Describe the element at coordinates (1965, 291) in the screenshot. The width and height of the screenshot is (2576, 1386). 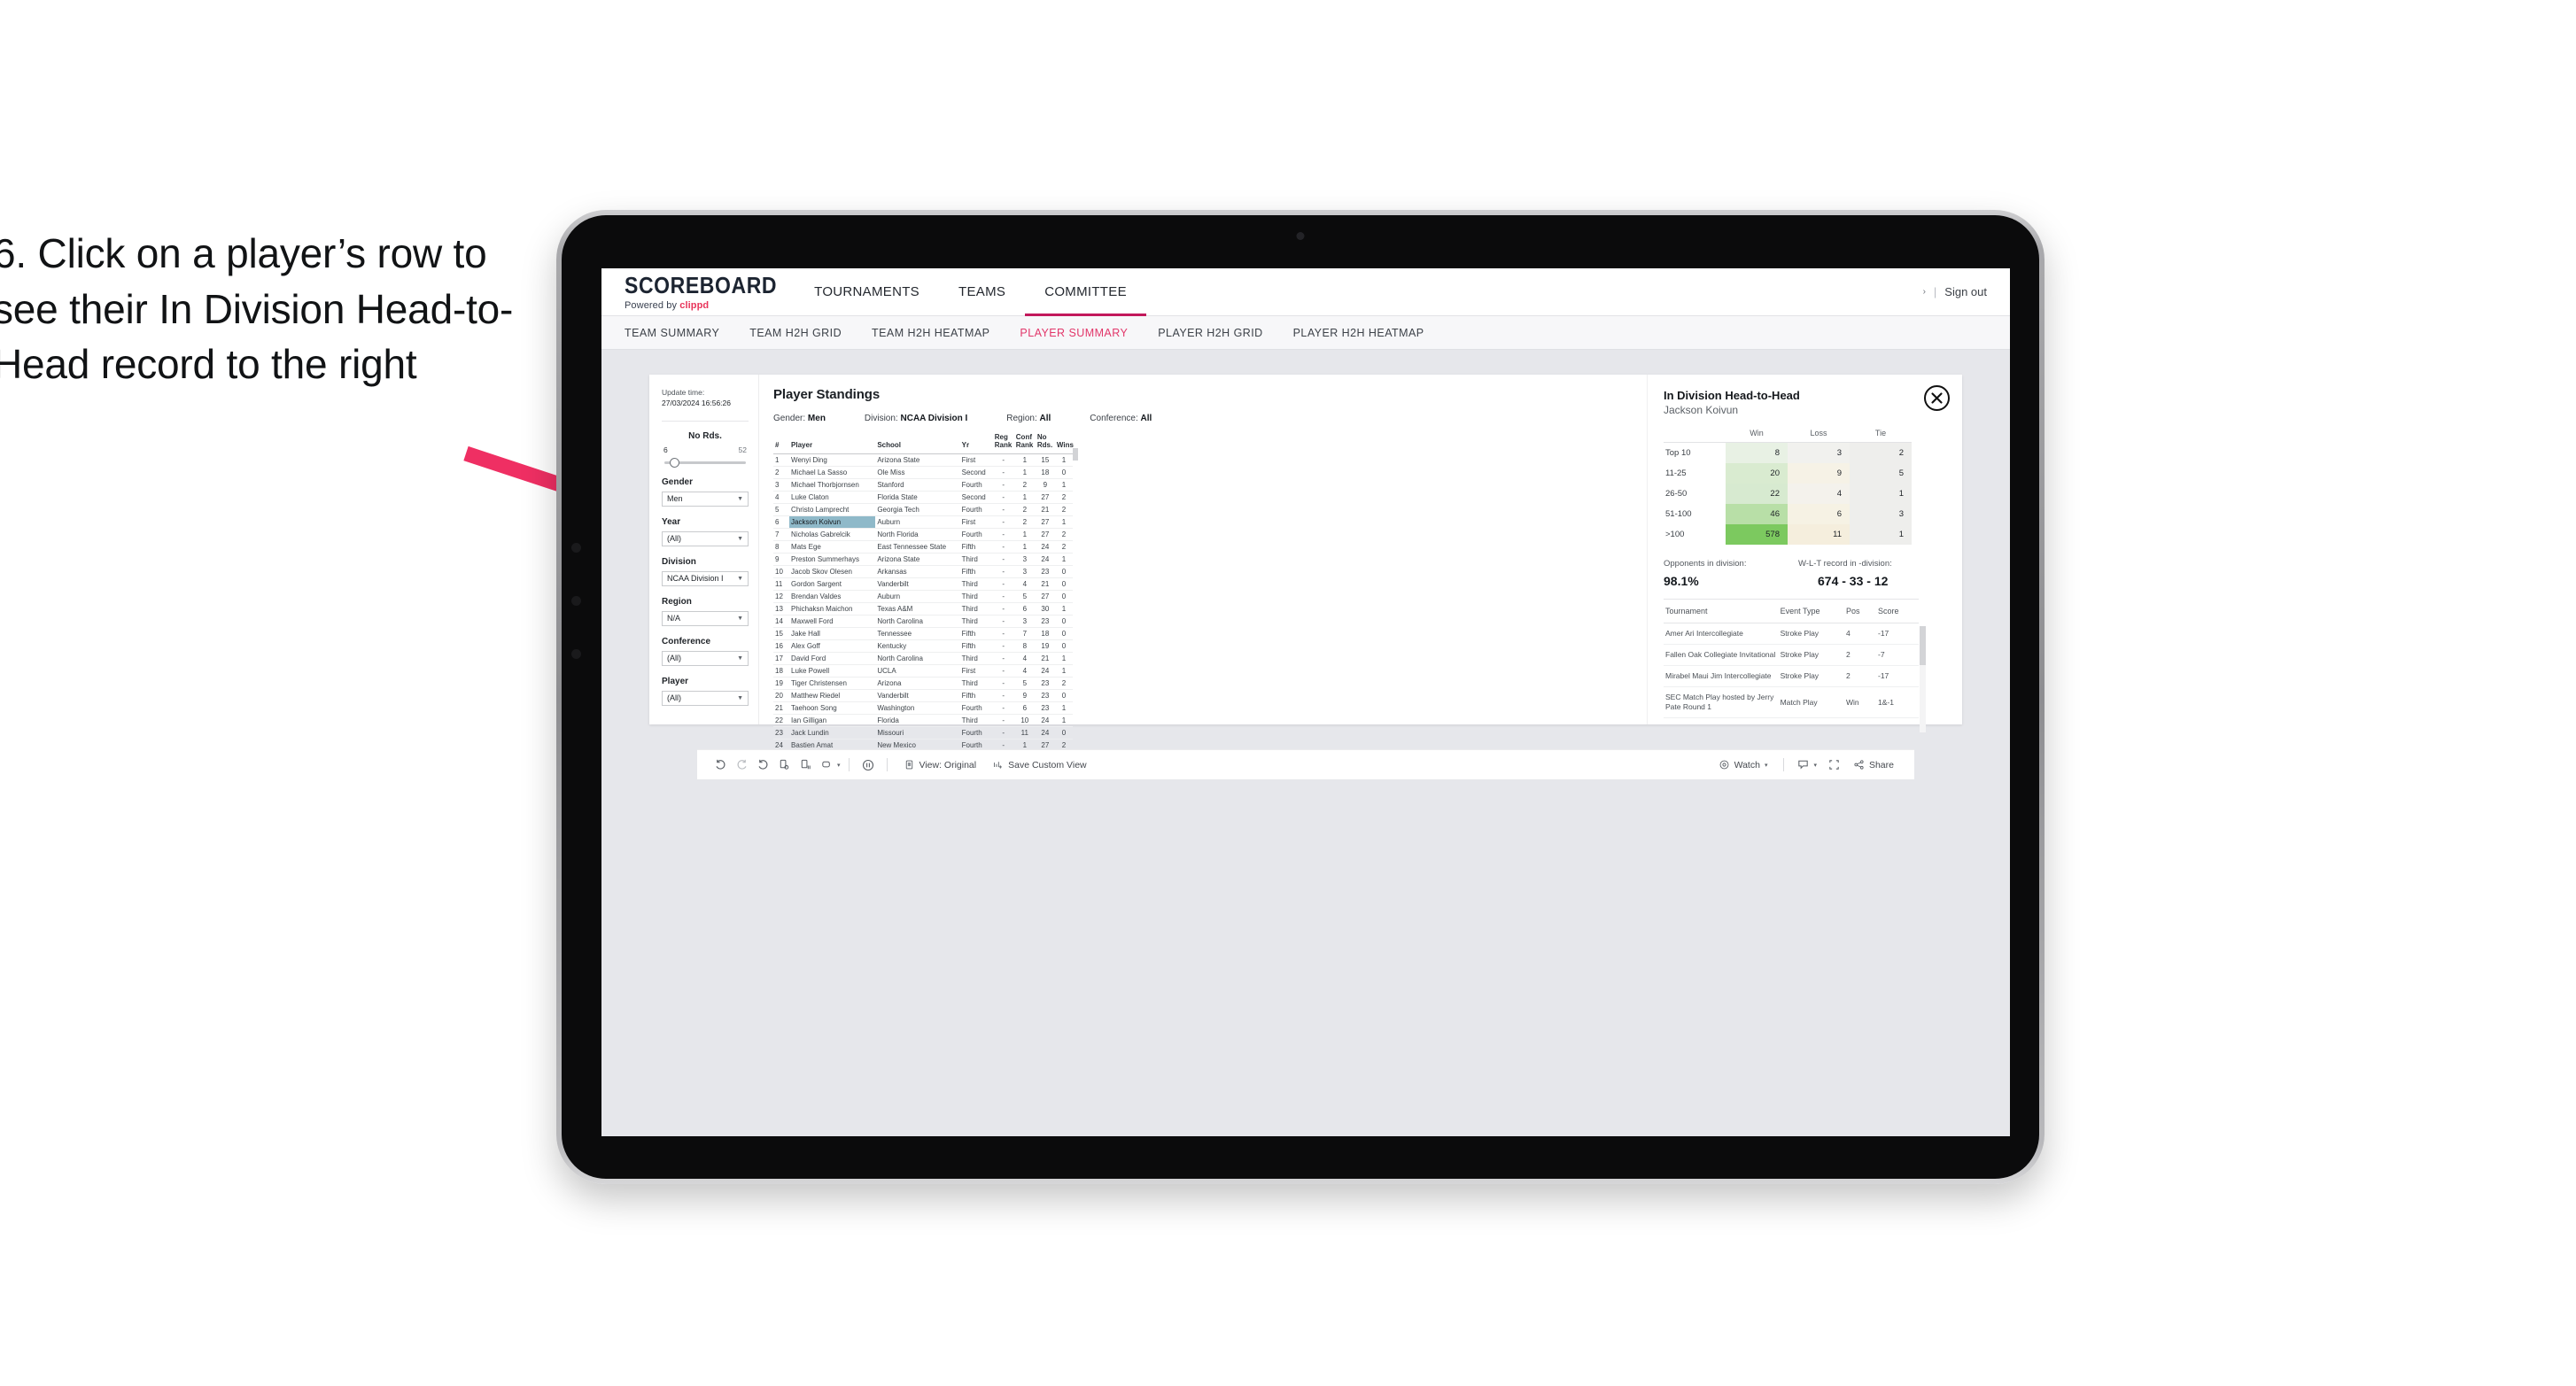
I see `sign-out-link: Sign out` at that location.